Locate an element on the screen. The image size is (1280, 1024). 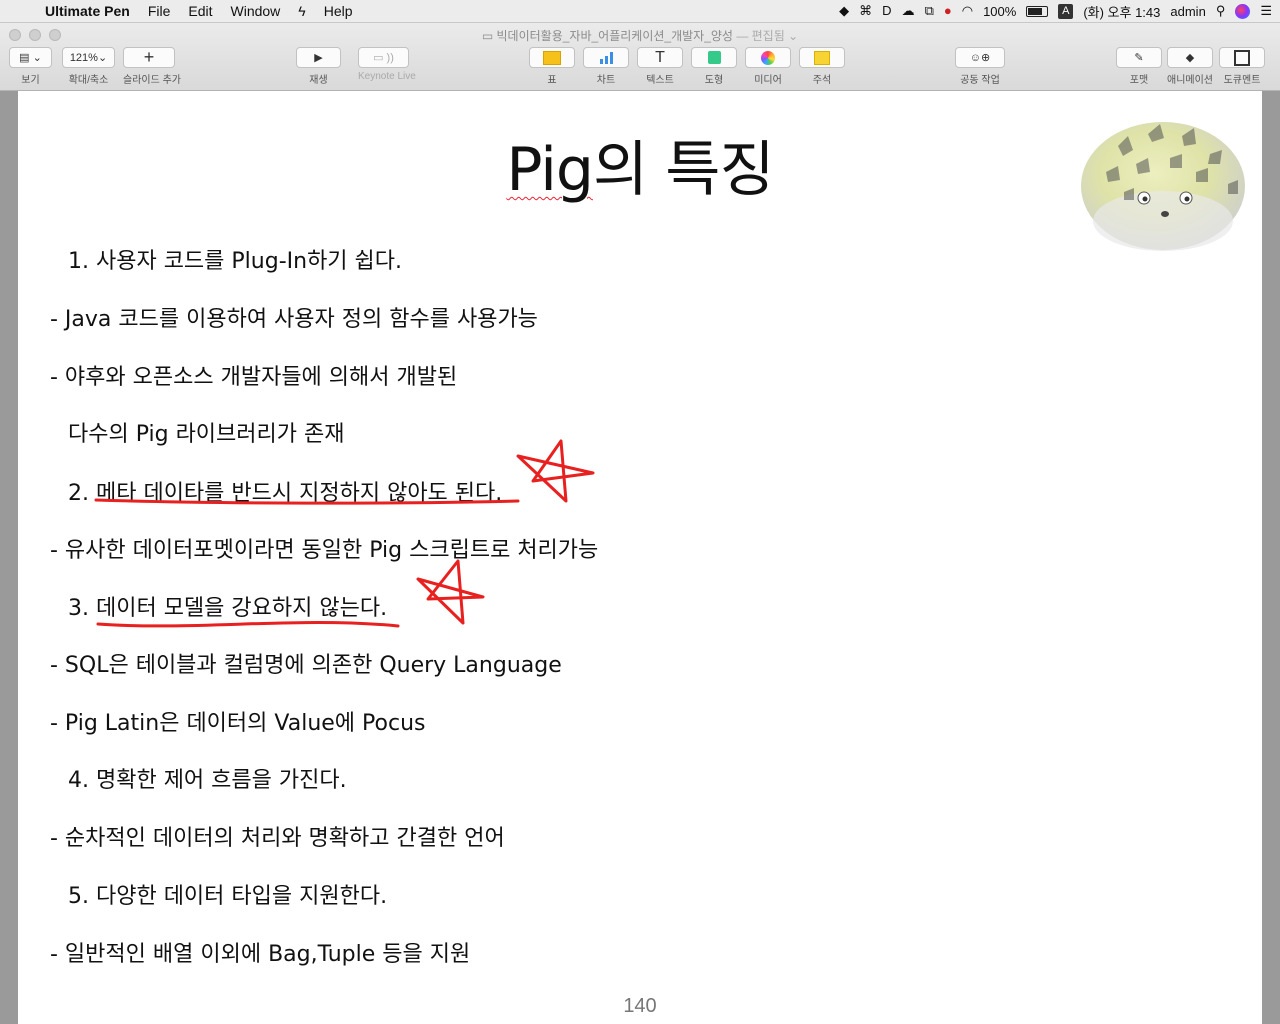
screen-mirror-icon: ⧉ is located at coordinates (929, 11).